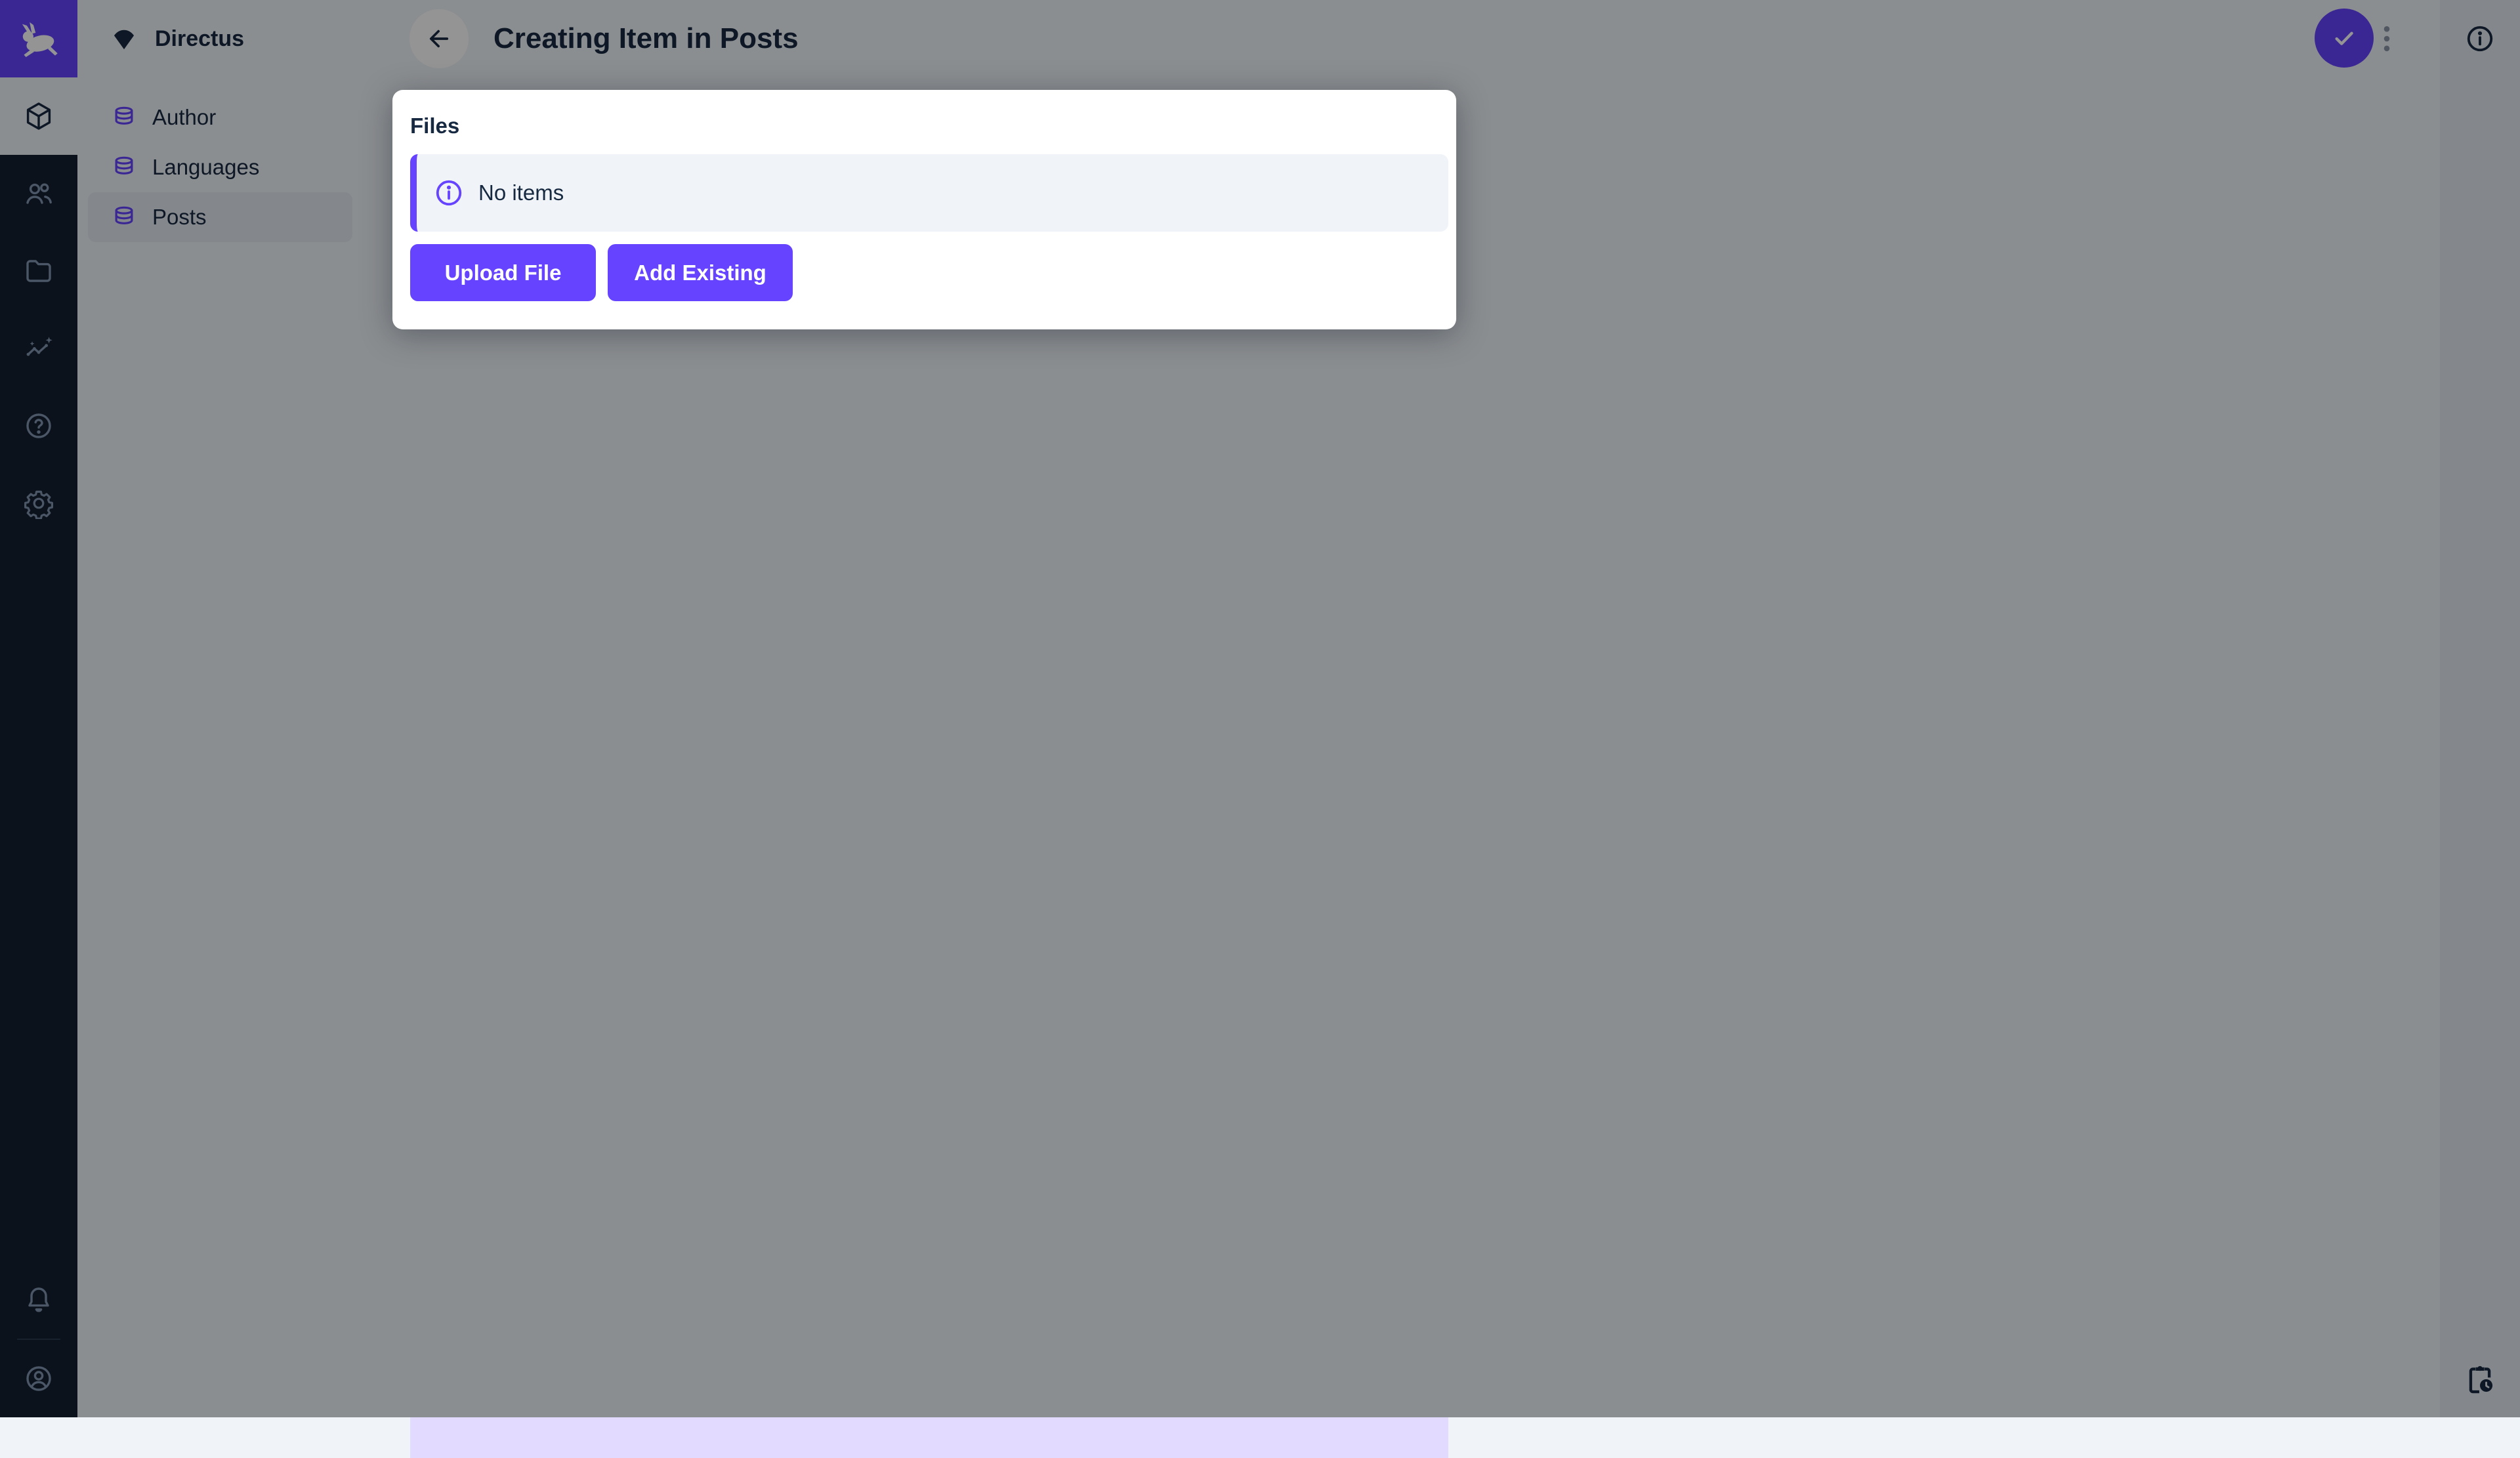  What do you see at coordinates (929, 193) in the screenshot?
I see `notice-files: No items` at bounding box center [929, 193].